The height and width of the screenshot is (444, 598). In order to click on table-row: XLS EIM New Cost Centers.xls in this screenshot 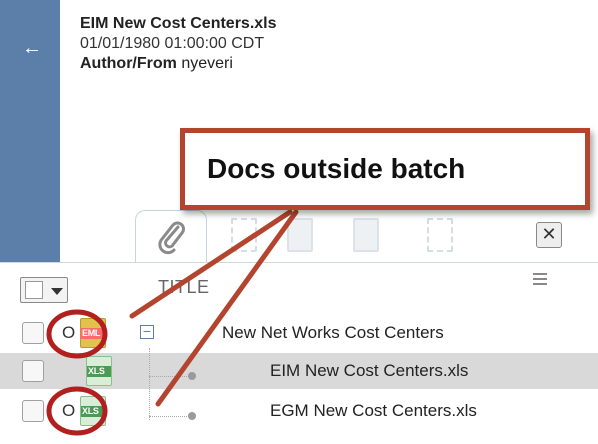, I will do `click(299, 371)`.